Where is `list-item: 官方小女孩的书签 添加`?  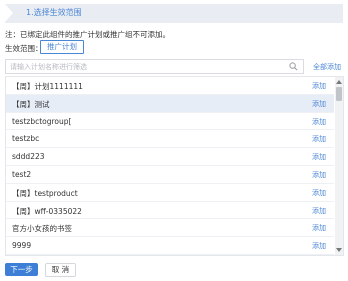
list-item: 官方小女孩的书签 添加 is located at coordinates (170, 228).